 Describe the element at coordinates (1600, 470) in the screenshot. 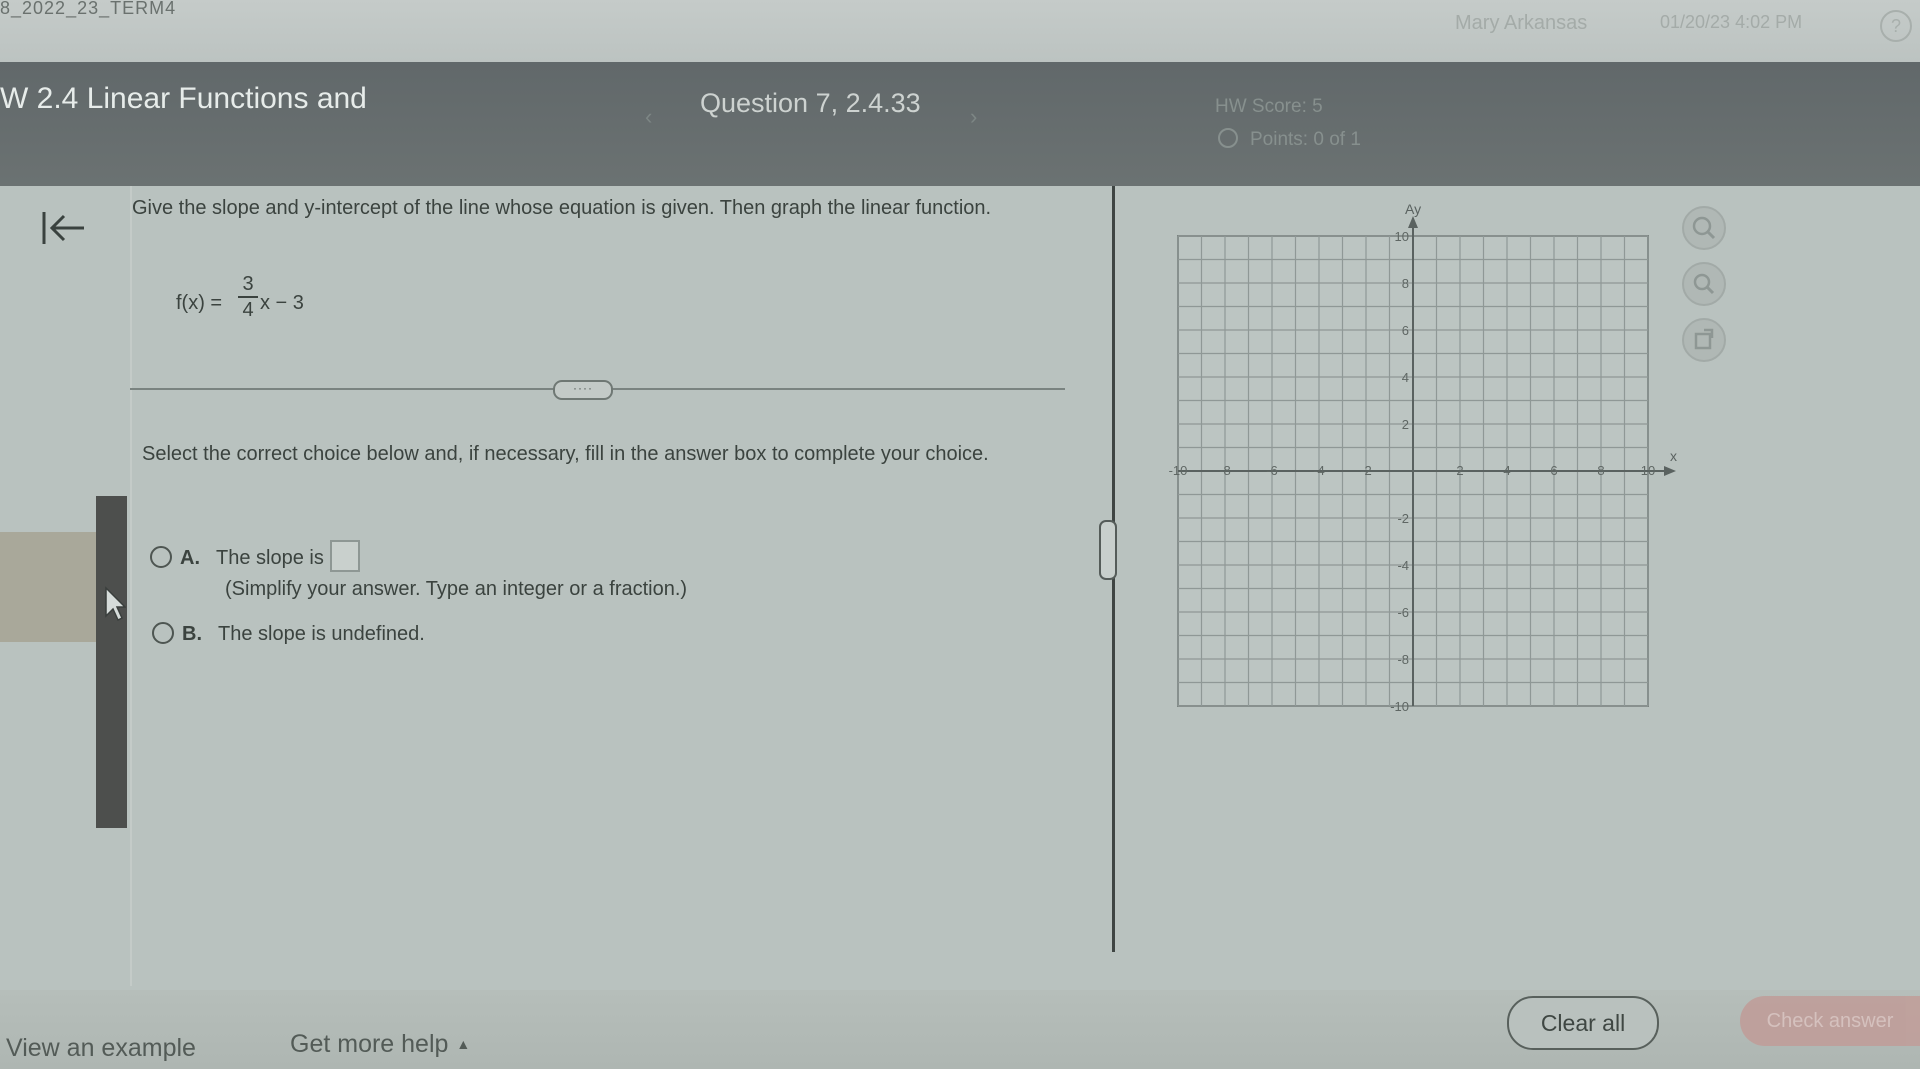

I see `x-tick-label: 8` at that location.